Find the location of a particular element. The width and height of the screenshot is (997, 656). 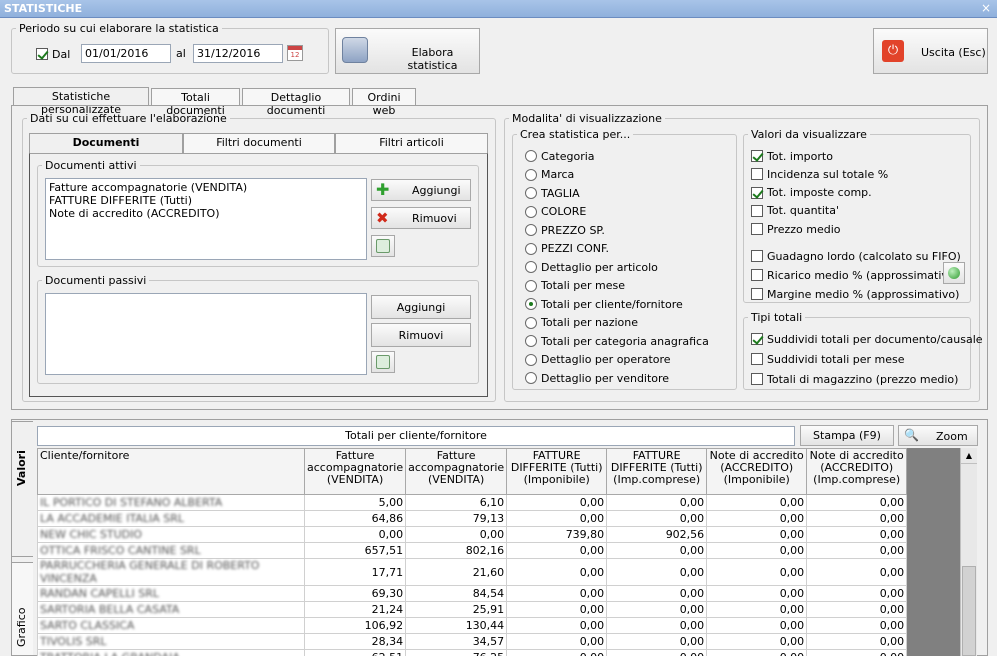

recycle-passivi-button is located at coordinates (383, 362).